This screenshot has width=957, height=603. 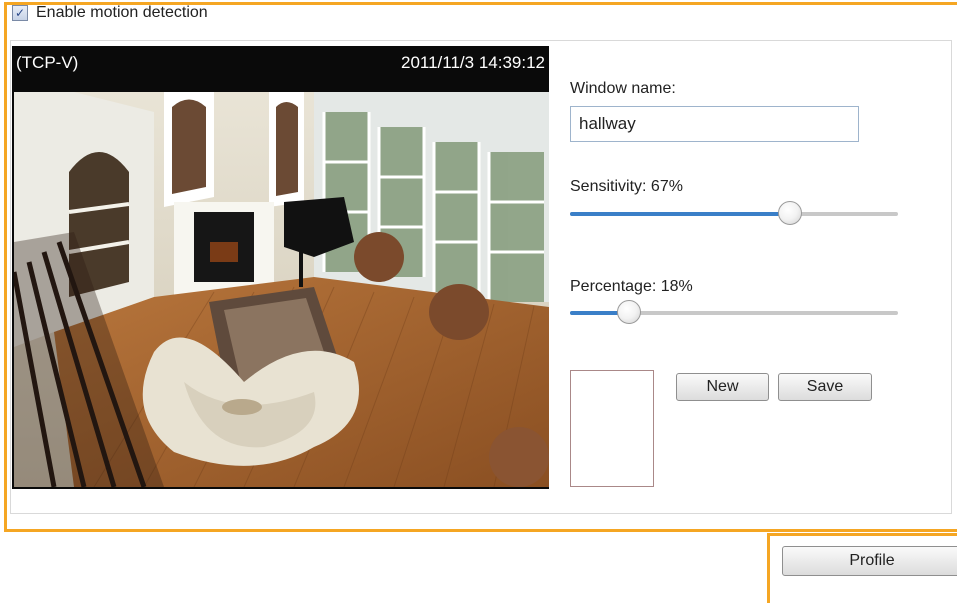 What do you see at coordinates (734, 312) in the screenshot?
I see `percentage-slider` at bounding box center [734, 312].